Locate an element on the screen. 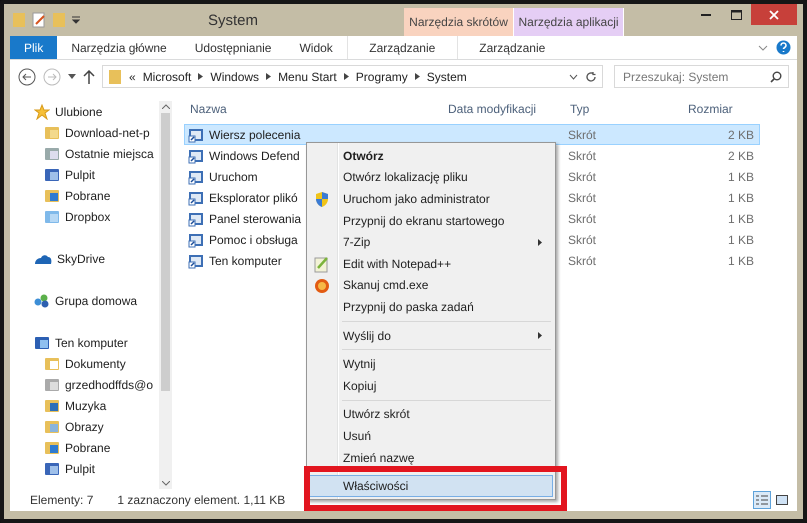  context-tab-header: Narzędzia skrótów is located at coordinates (459, 22).